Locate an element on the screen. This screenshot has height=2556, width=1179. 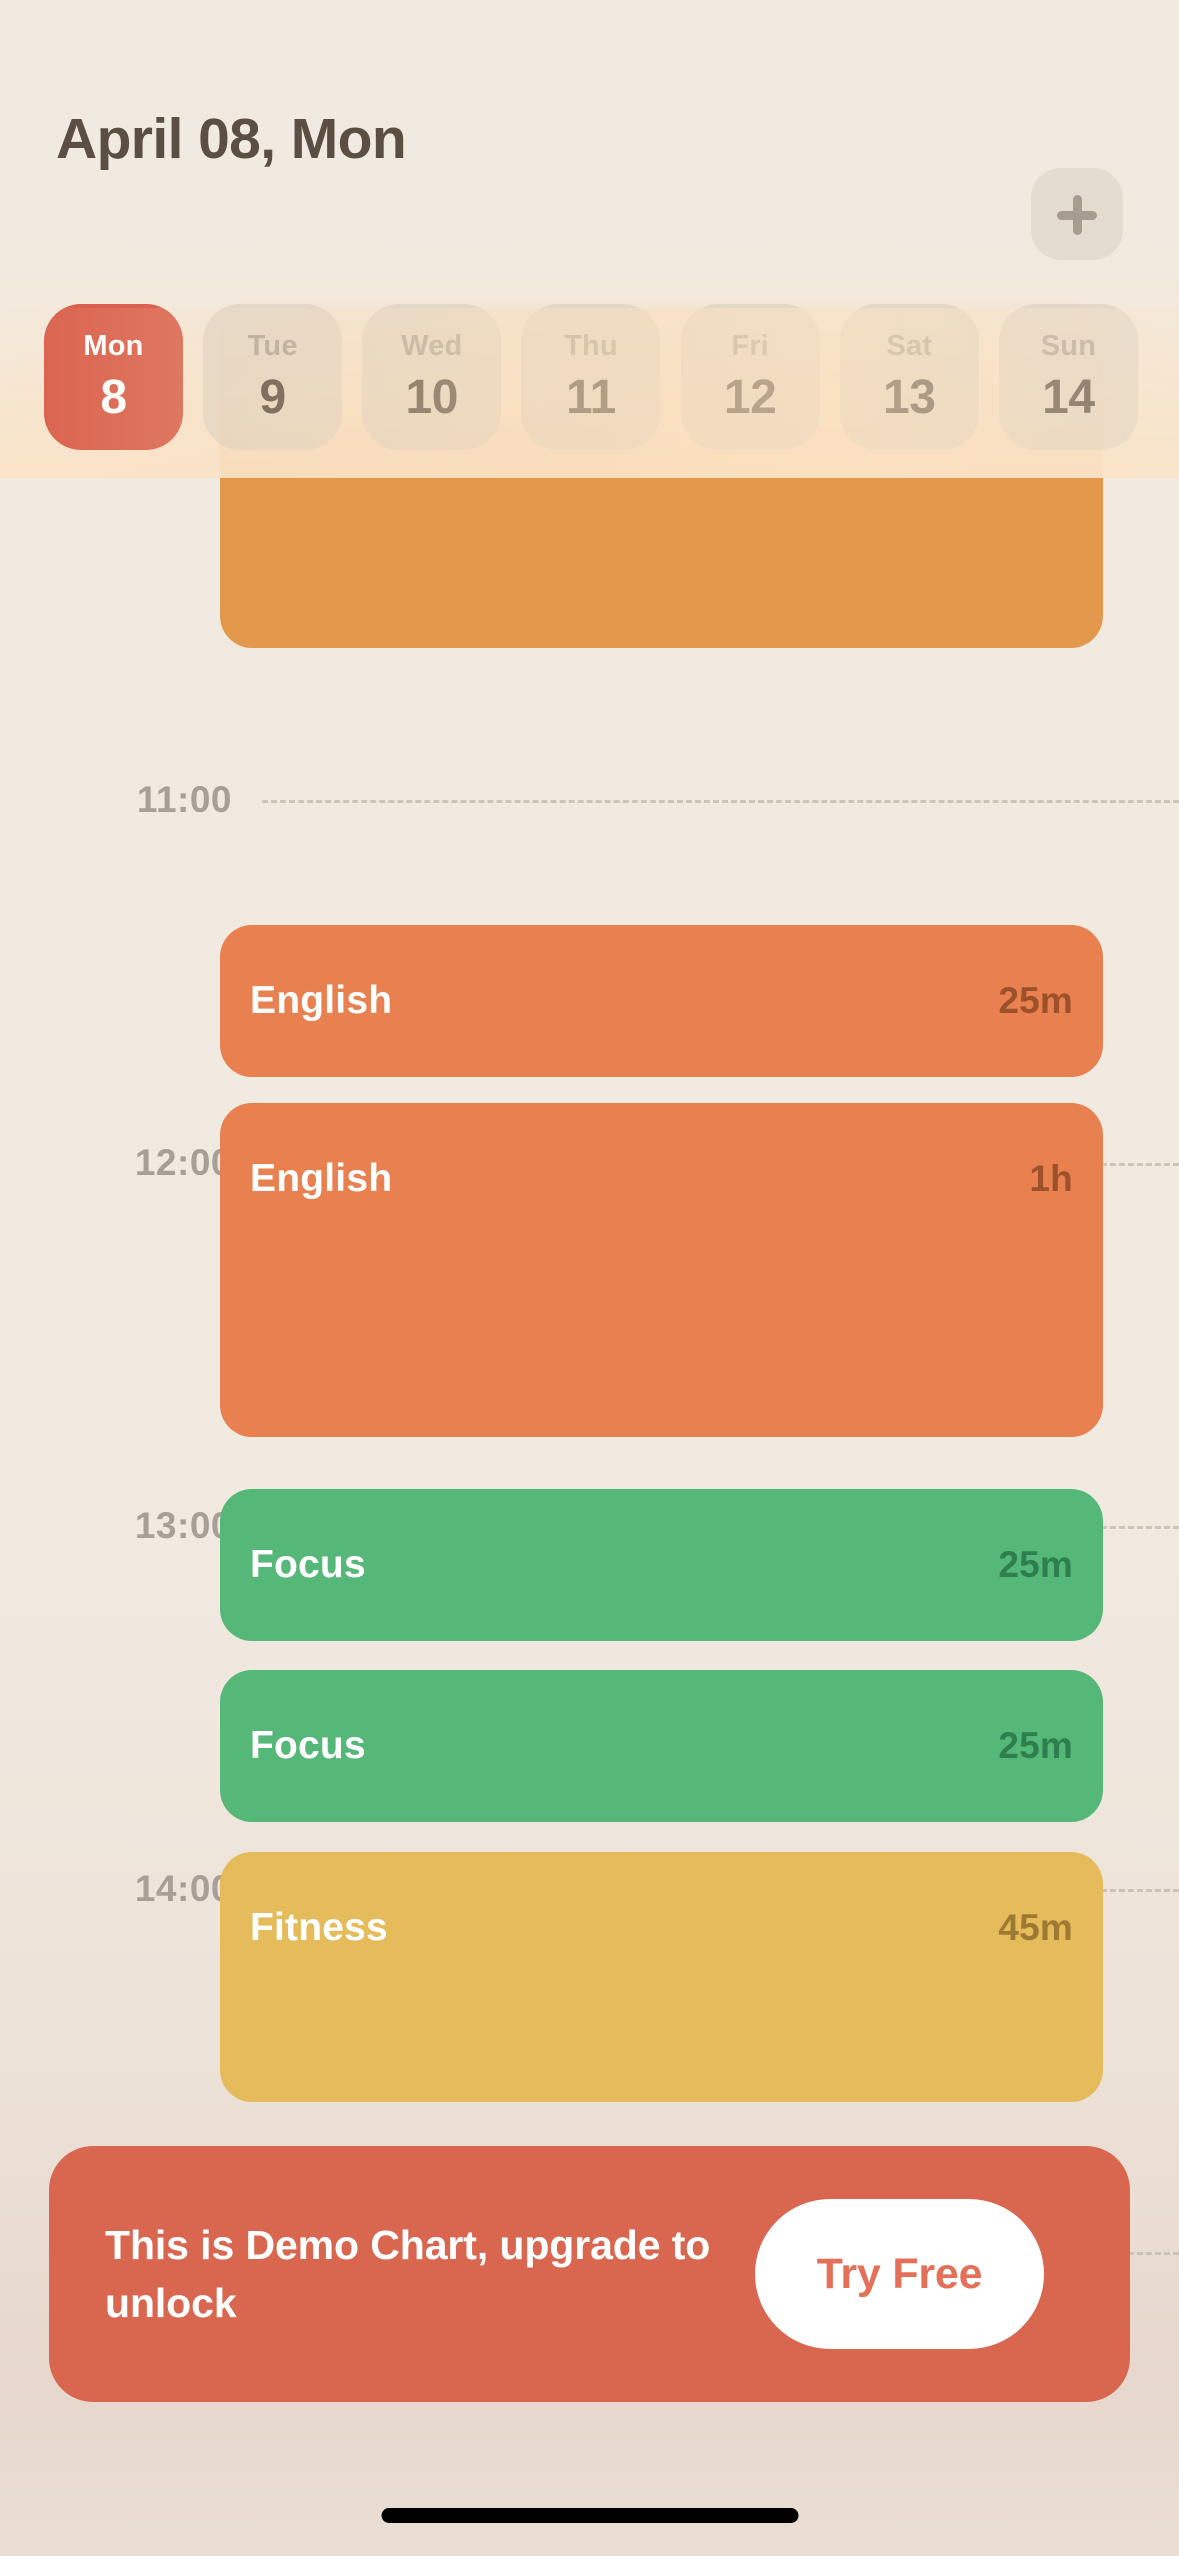
try-free-button: Try Free is located at coordinates (899, 2274).